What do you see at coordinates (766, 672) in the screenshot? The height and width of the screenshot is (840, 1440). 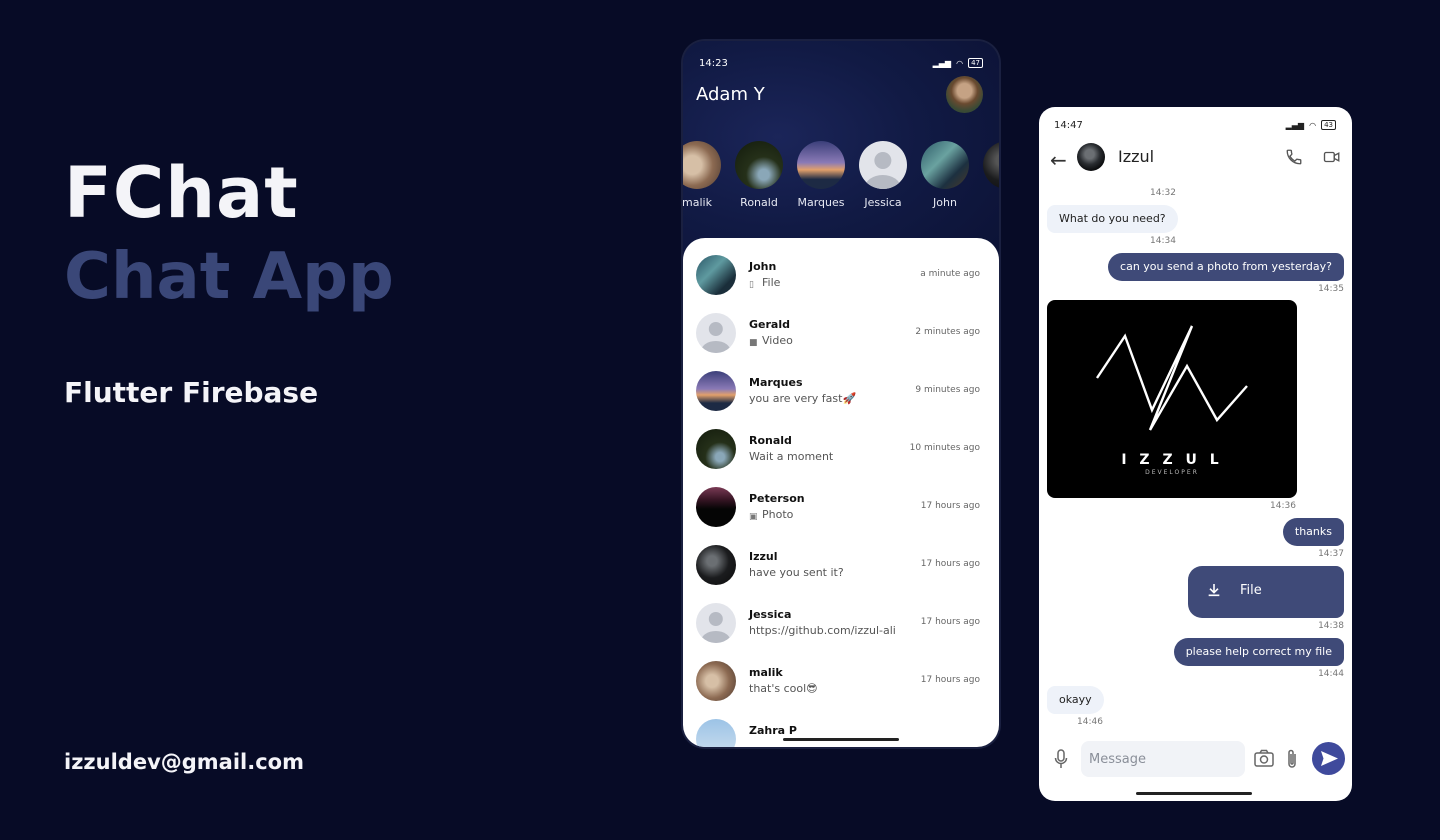 I see `chat-name: malik` at bounding box center [766, 672].